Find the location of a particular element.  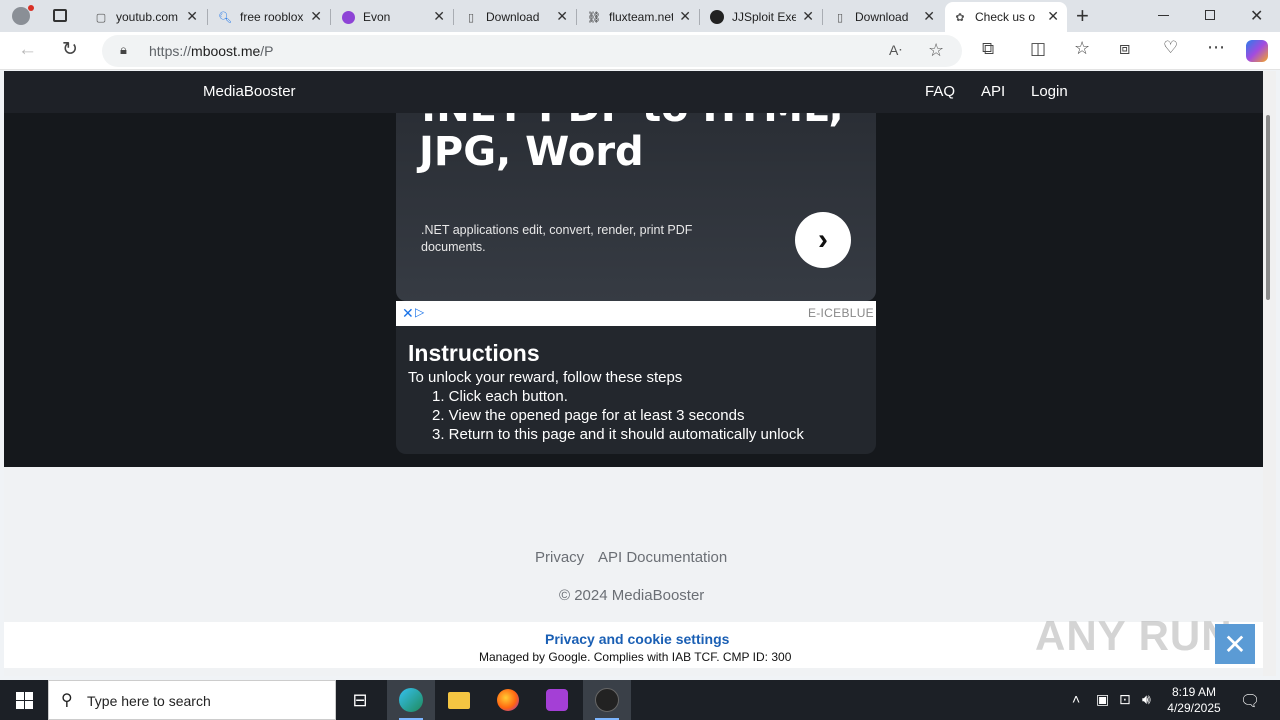

tab-fluxteam: ⛓ fluxteam.net ✕ is located at coordinates (639, 17).